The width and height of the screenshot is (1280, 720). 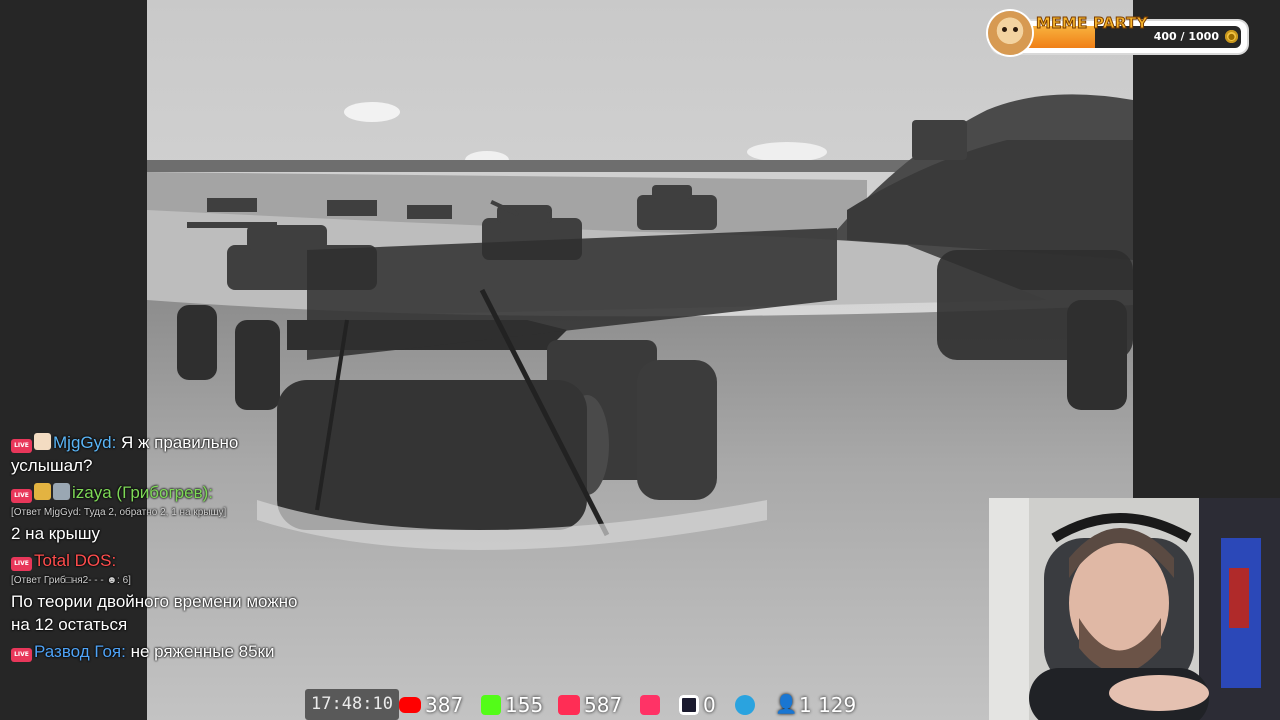 I want to click on chat-message: LIVE Развод Гоя: не ряженные 85ки, so click(x=156, y=651).